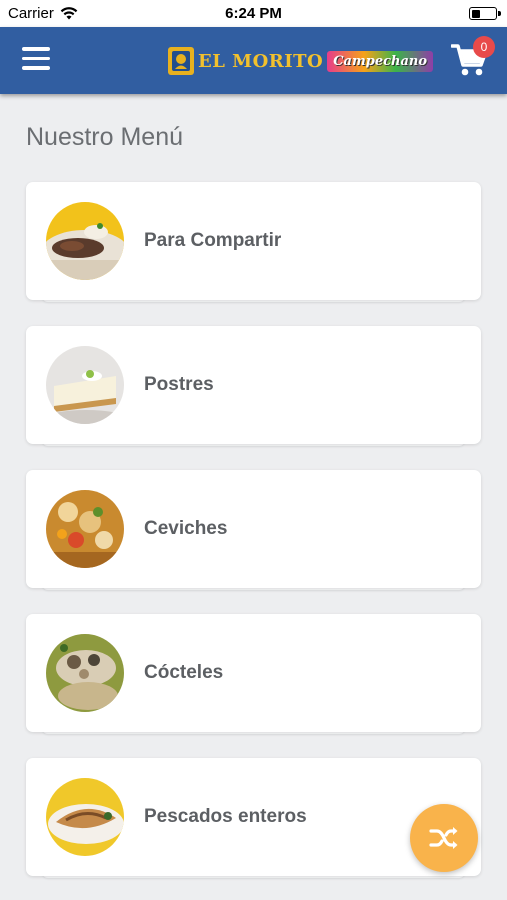 The image size is (507, 900). I want to click on category-label: Para Compartir, so click(213, 240).